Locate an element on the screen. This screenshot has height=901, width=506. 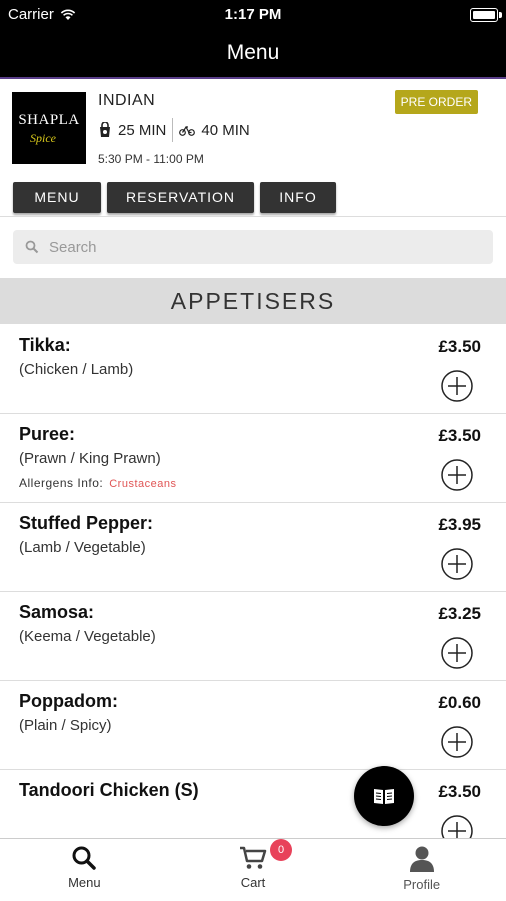
bottom-tab-bar: Menu Cart Profile 0 is located at coordinates (253, 869).